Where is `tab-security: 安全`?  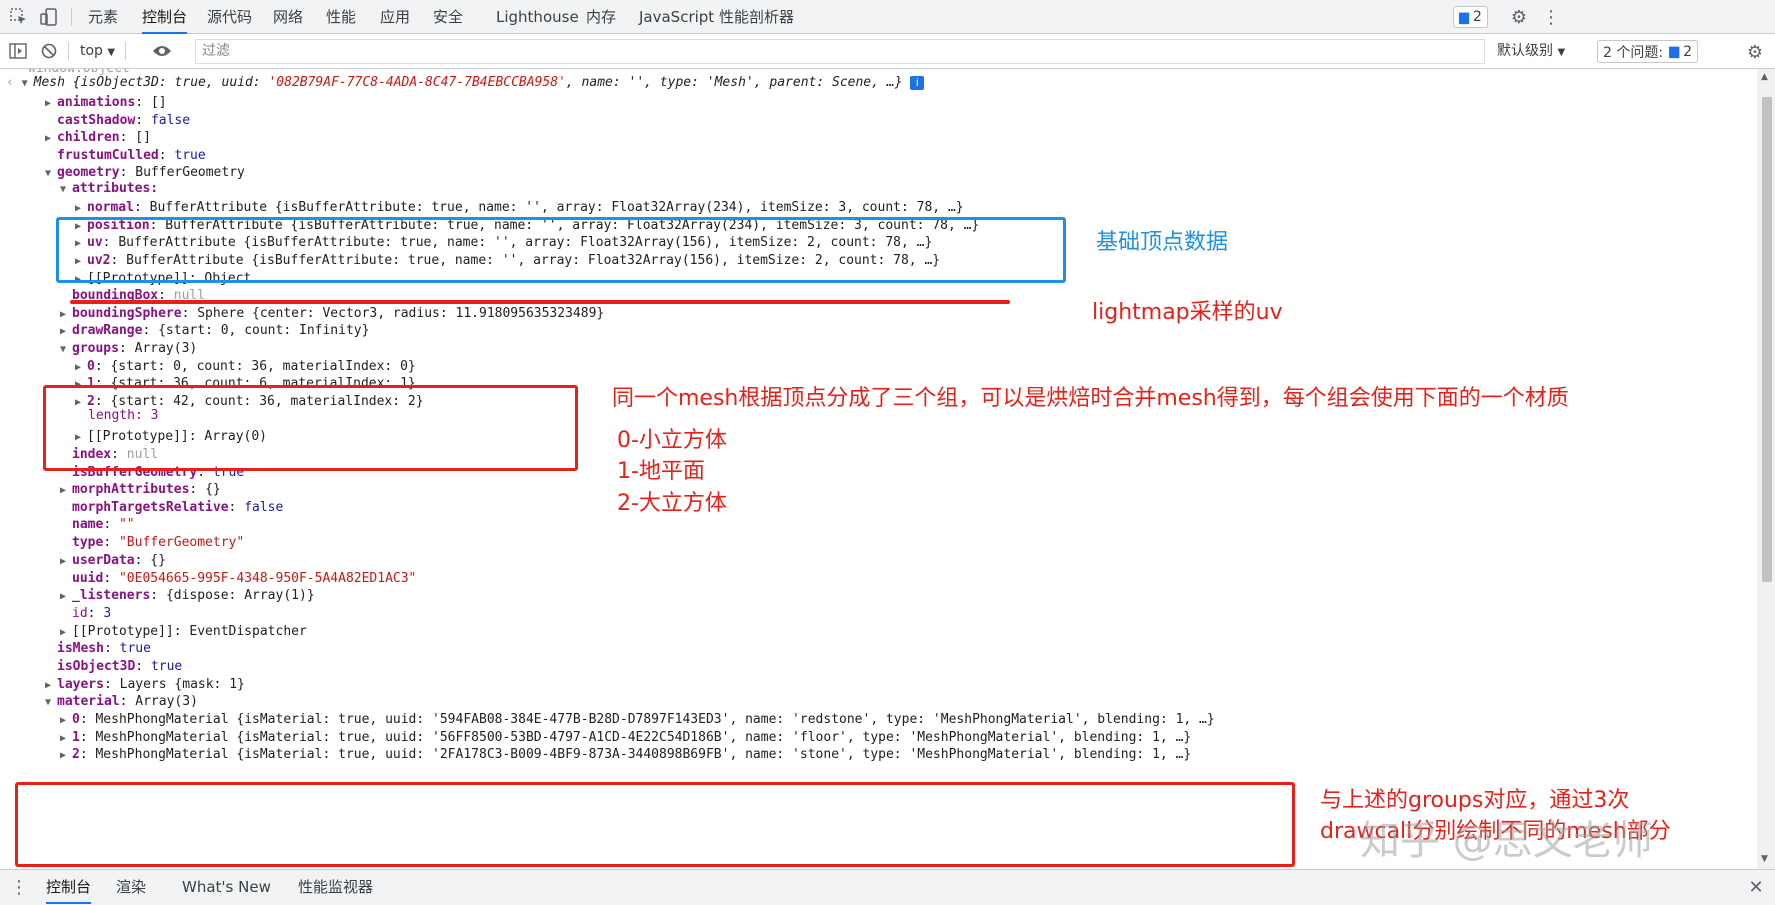 tab-security: 安全 is located at coordinates (448, 17).